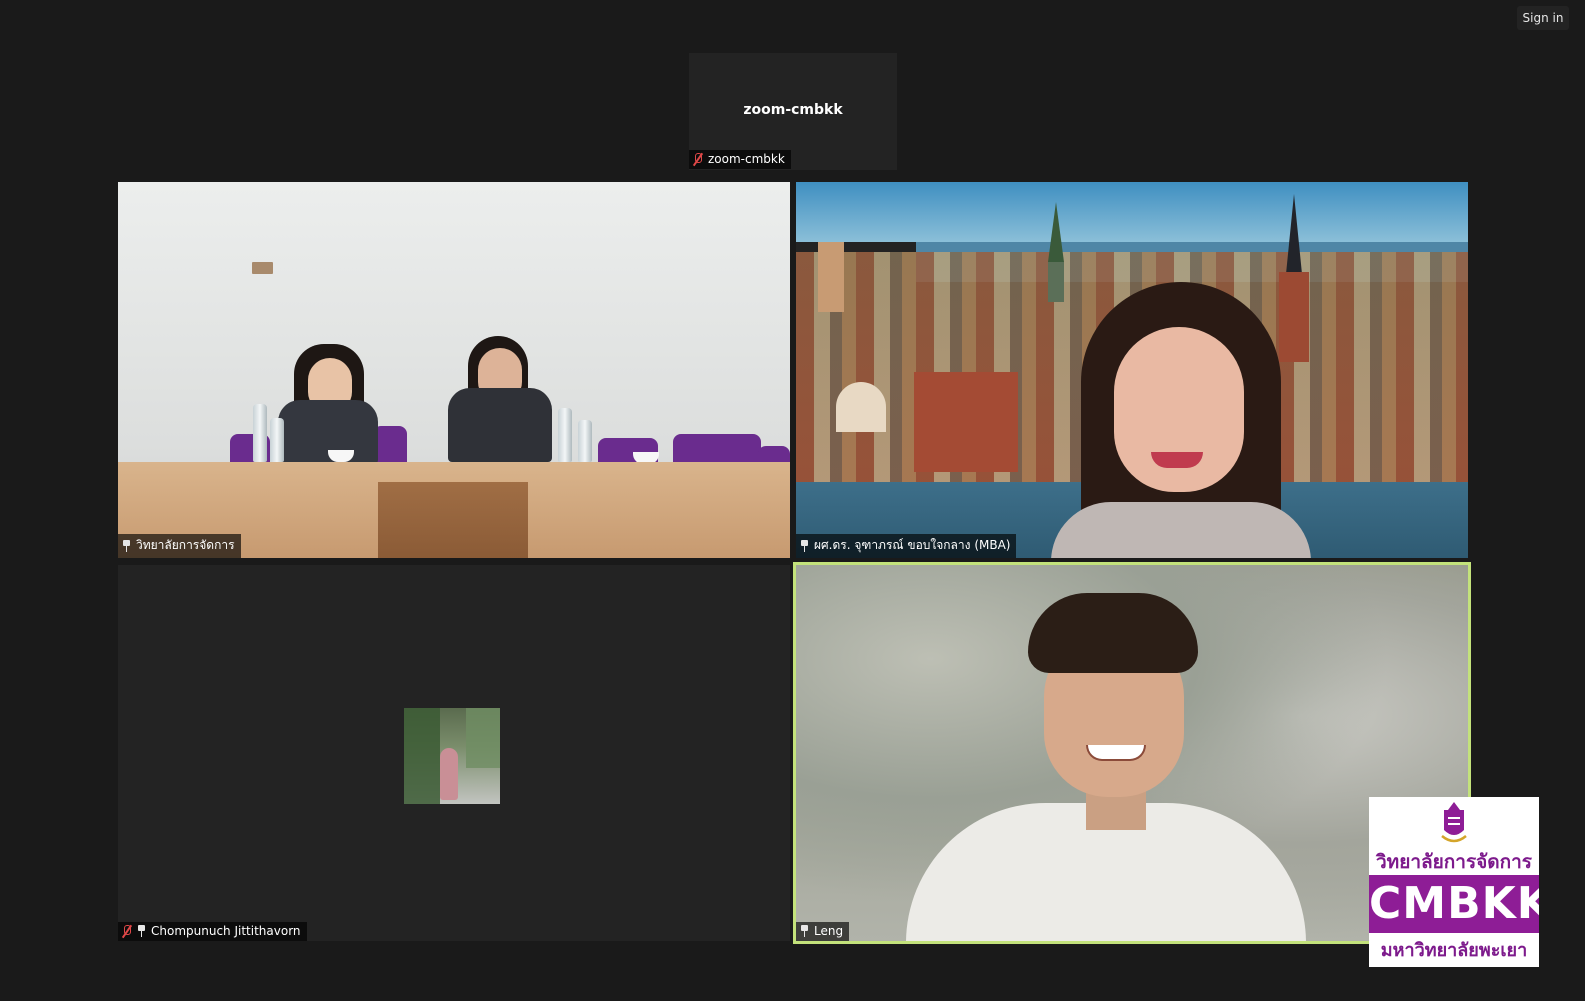 The image size is (1585, 1001). I want to click on cmbkk-logo: วิทยาลัยการจัดการ CMBKK มหาวิทยาลัยพะเยา, so click(1454, 882).